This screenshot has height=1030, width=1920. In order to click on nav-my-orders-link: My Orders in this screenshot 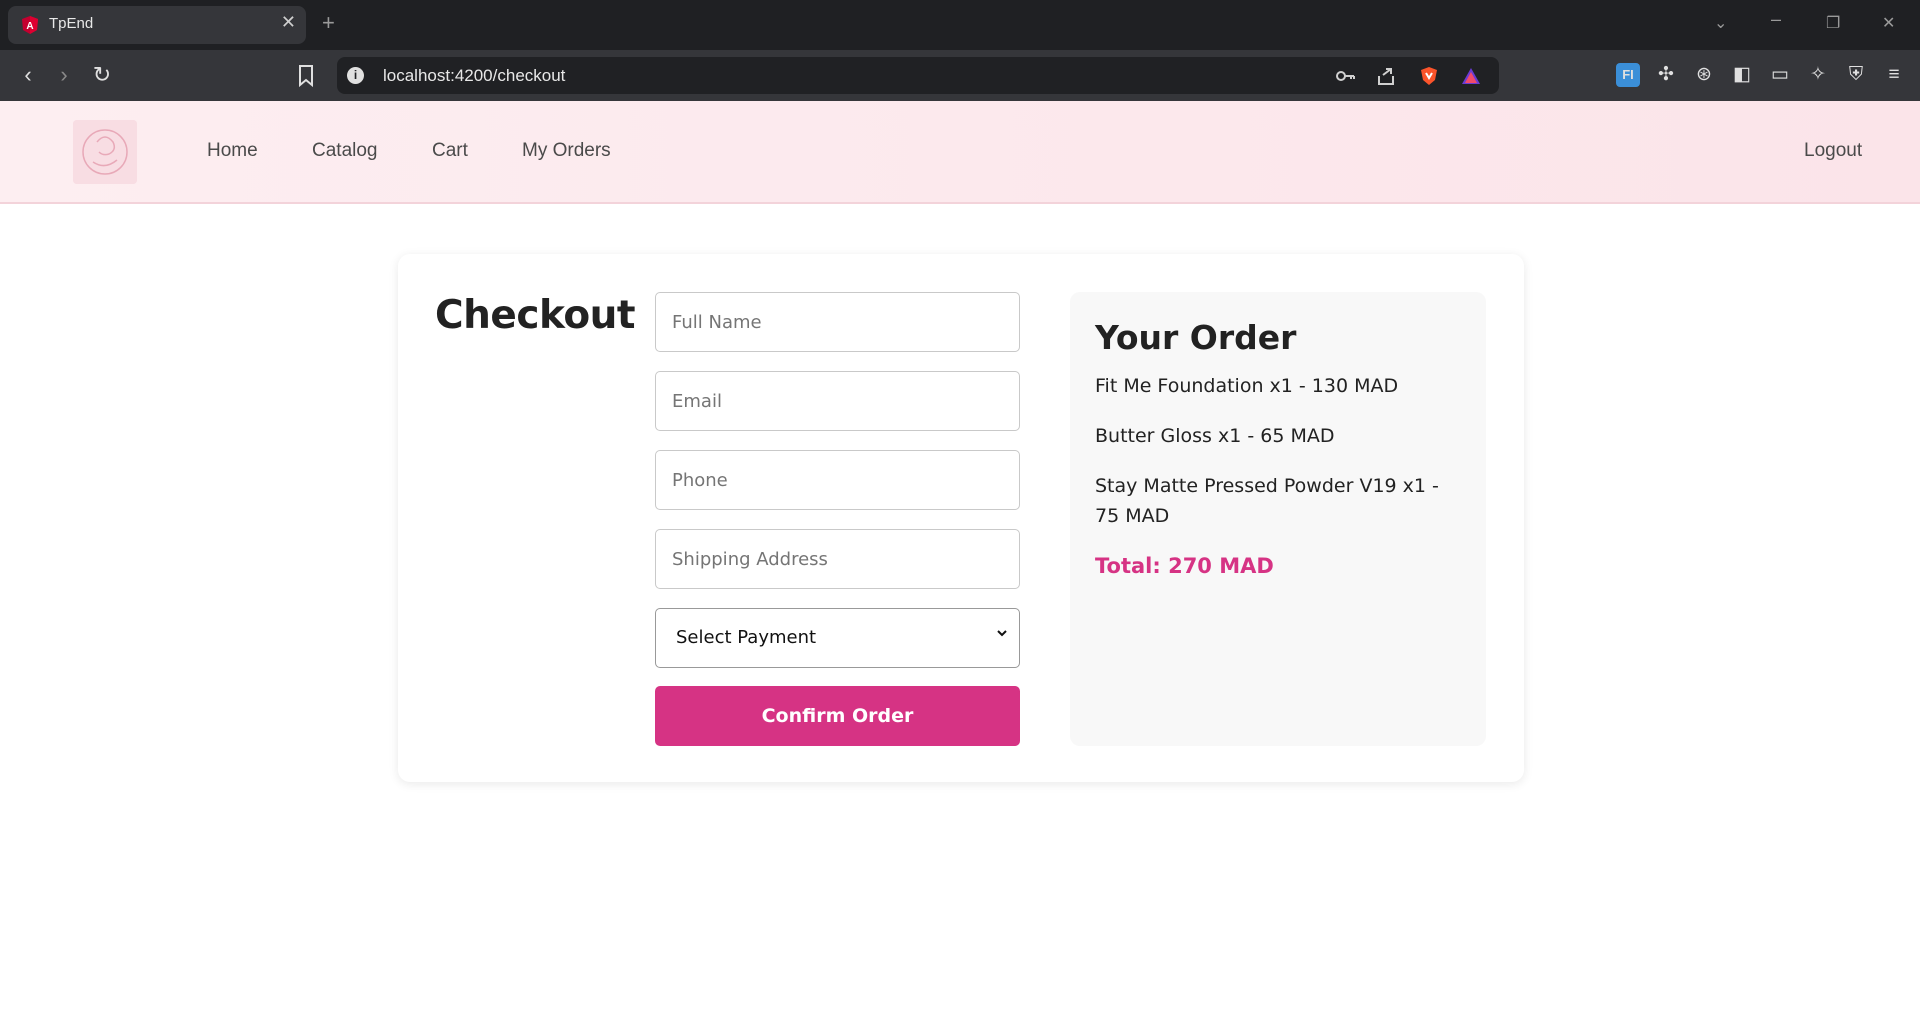, I will do `click(566, 151)`.